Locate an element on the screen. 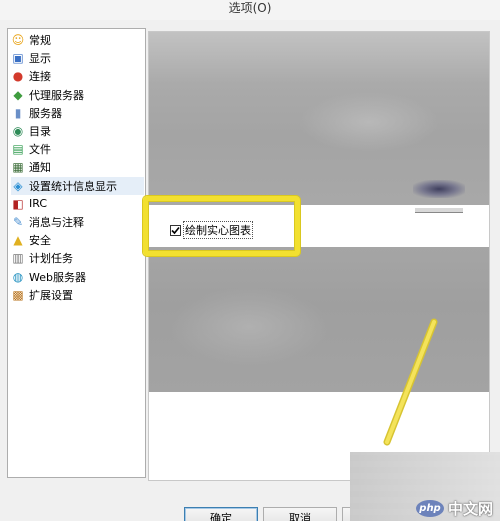  proxy-icon: ◆ is located at coordinates (18, 94).